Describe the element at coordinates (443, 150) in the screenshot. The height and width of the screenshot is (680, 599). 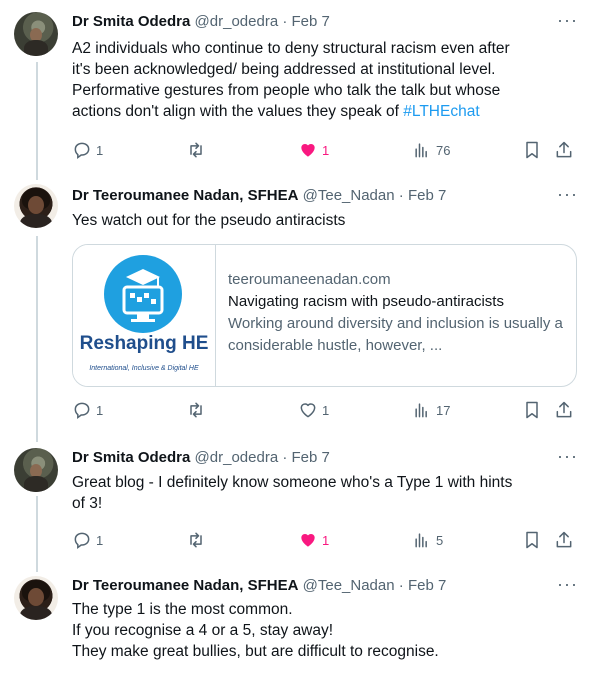
I see `view-count: 76` at that location.